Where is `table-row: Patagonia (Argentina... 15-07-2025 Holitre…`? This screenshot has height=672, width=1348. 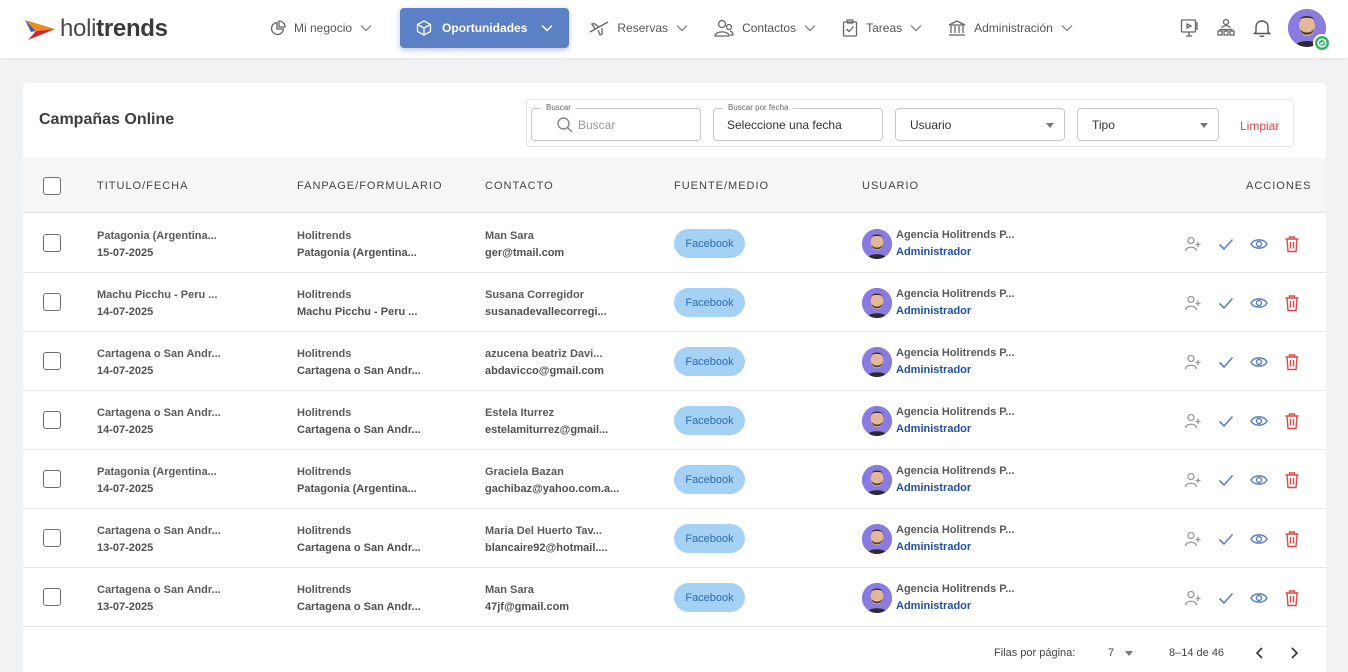 table-row: Patagonia (Argentina... 15-07-2025 Holitre… is located at coordinates (674, 243).